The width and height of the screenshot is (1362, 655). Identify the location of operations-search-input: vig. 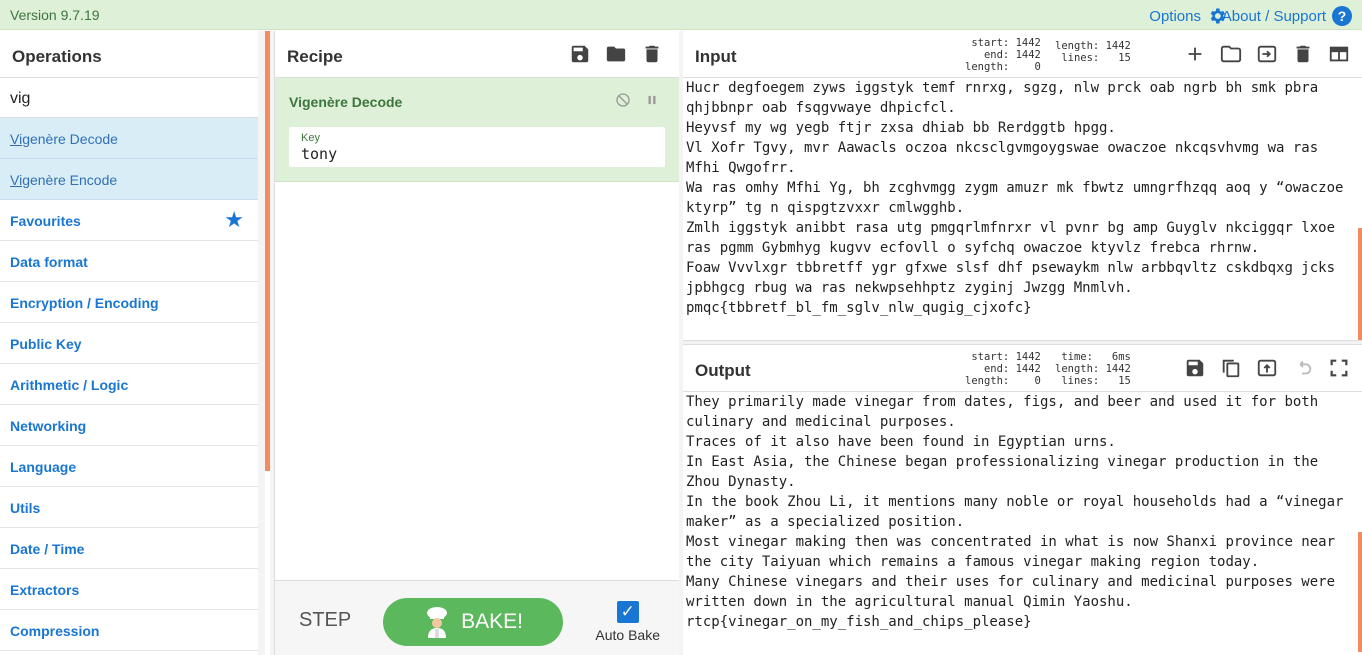
(129, 98).